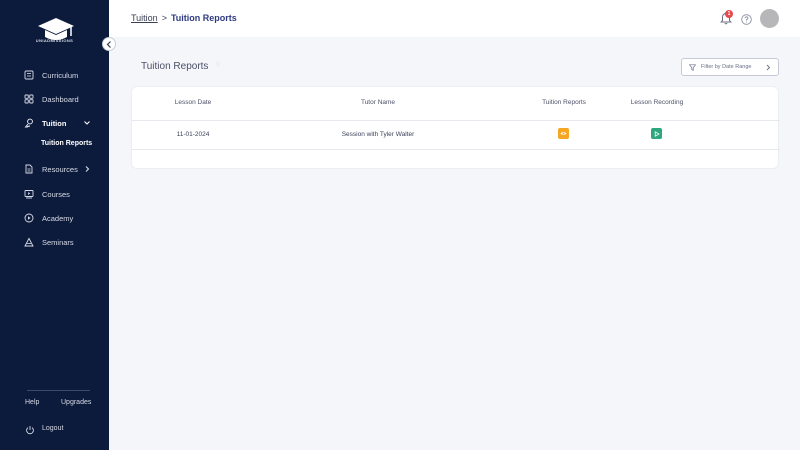 The image size is (800, 450). Describe the element at coordinates (29, 75) in the screenshot. I see `curriculum-icon` at that location.